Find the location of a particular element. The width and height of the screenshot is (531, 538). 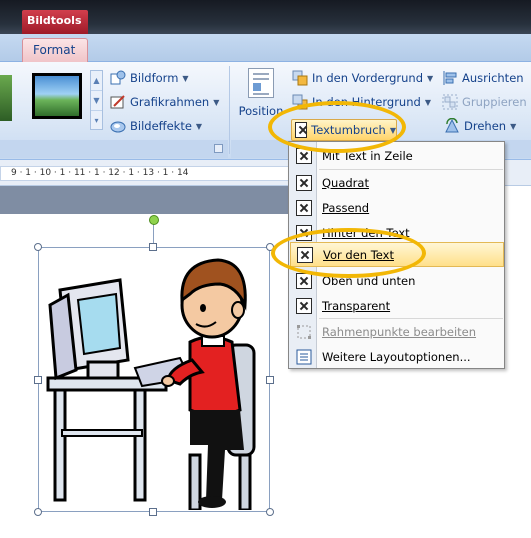

menu-item-label: Transparent is located at coordinates (356, 305).